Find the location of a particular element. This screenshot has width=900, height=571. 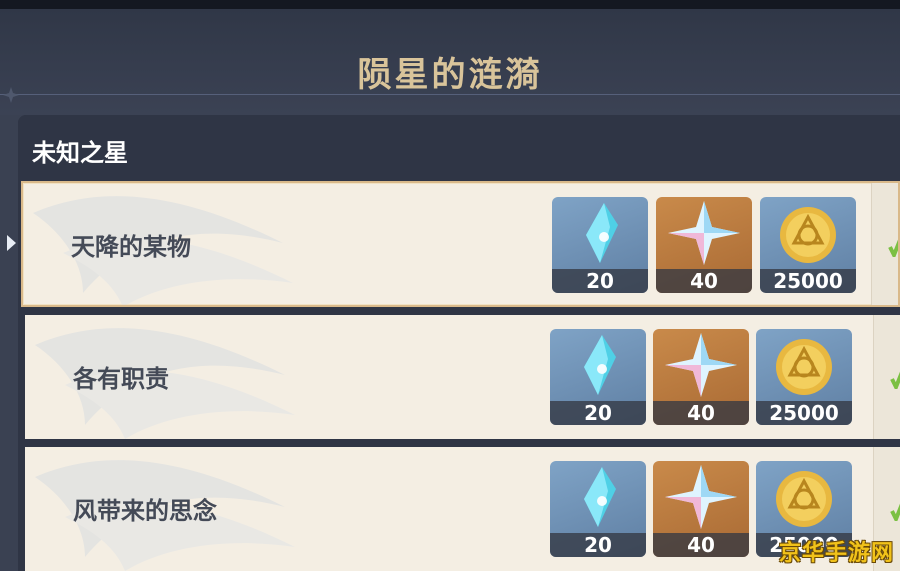

section-header is located at coordinates (459, 148).